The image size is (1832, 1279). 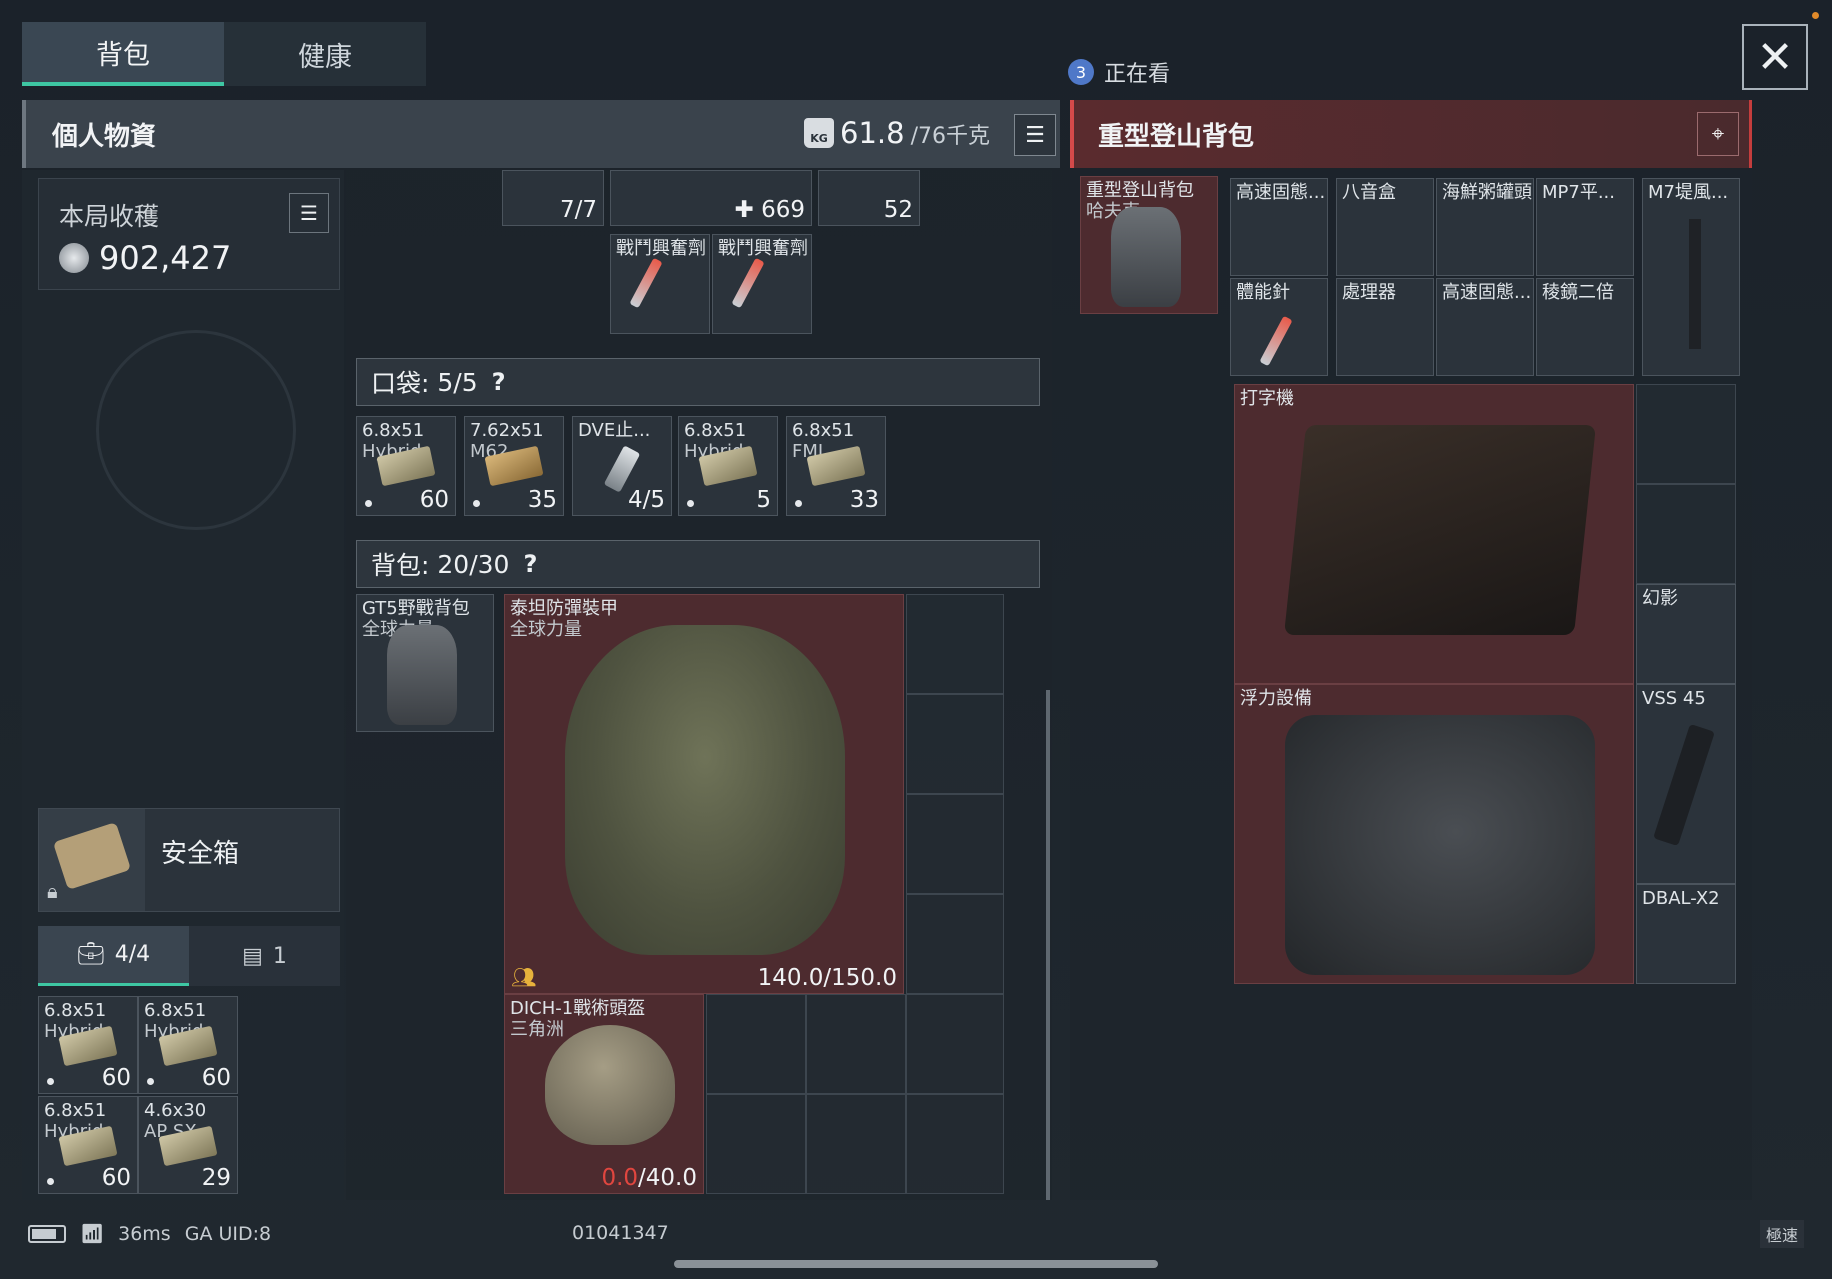 I want to click on ticket-icon: ▤, so click(x=252, y=956).